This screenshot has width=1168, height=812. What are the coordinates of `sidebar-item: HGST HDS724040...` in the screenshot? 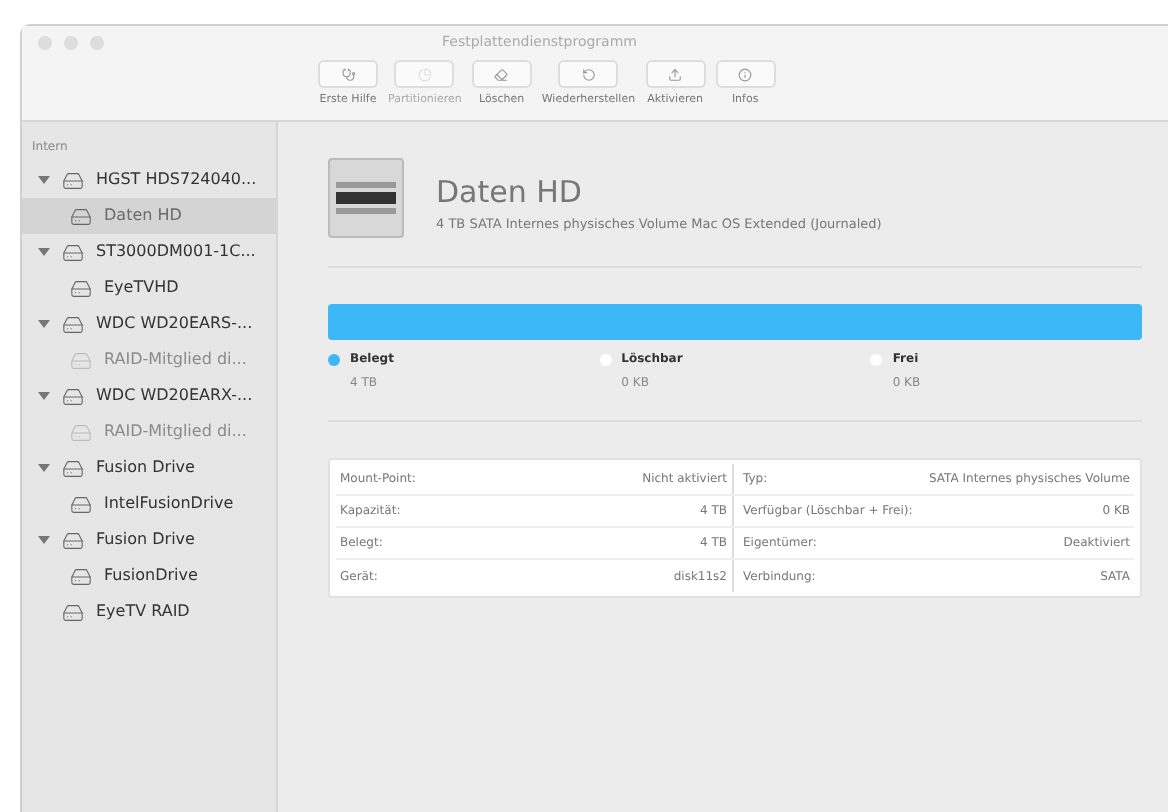 It's located at (149, 180).